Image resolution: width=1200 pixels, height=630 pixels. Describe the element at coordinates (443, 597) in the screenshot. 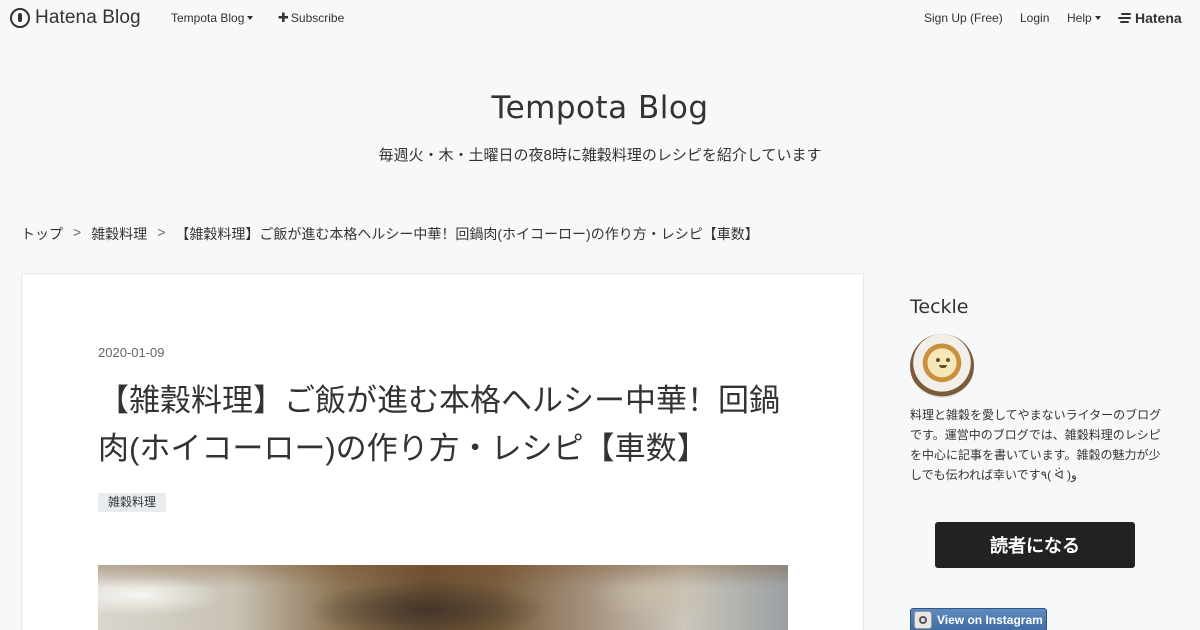

I see `entry-hero-image` at that location.